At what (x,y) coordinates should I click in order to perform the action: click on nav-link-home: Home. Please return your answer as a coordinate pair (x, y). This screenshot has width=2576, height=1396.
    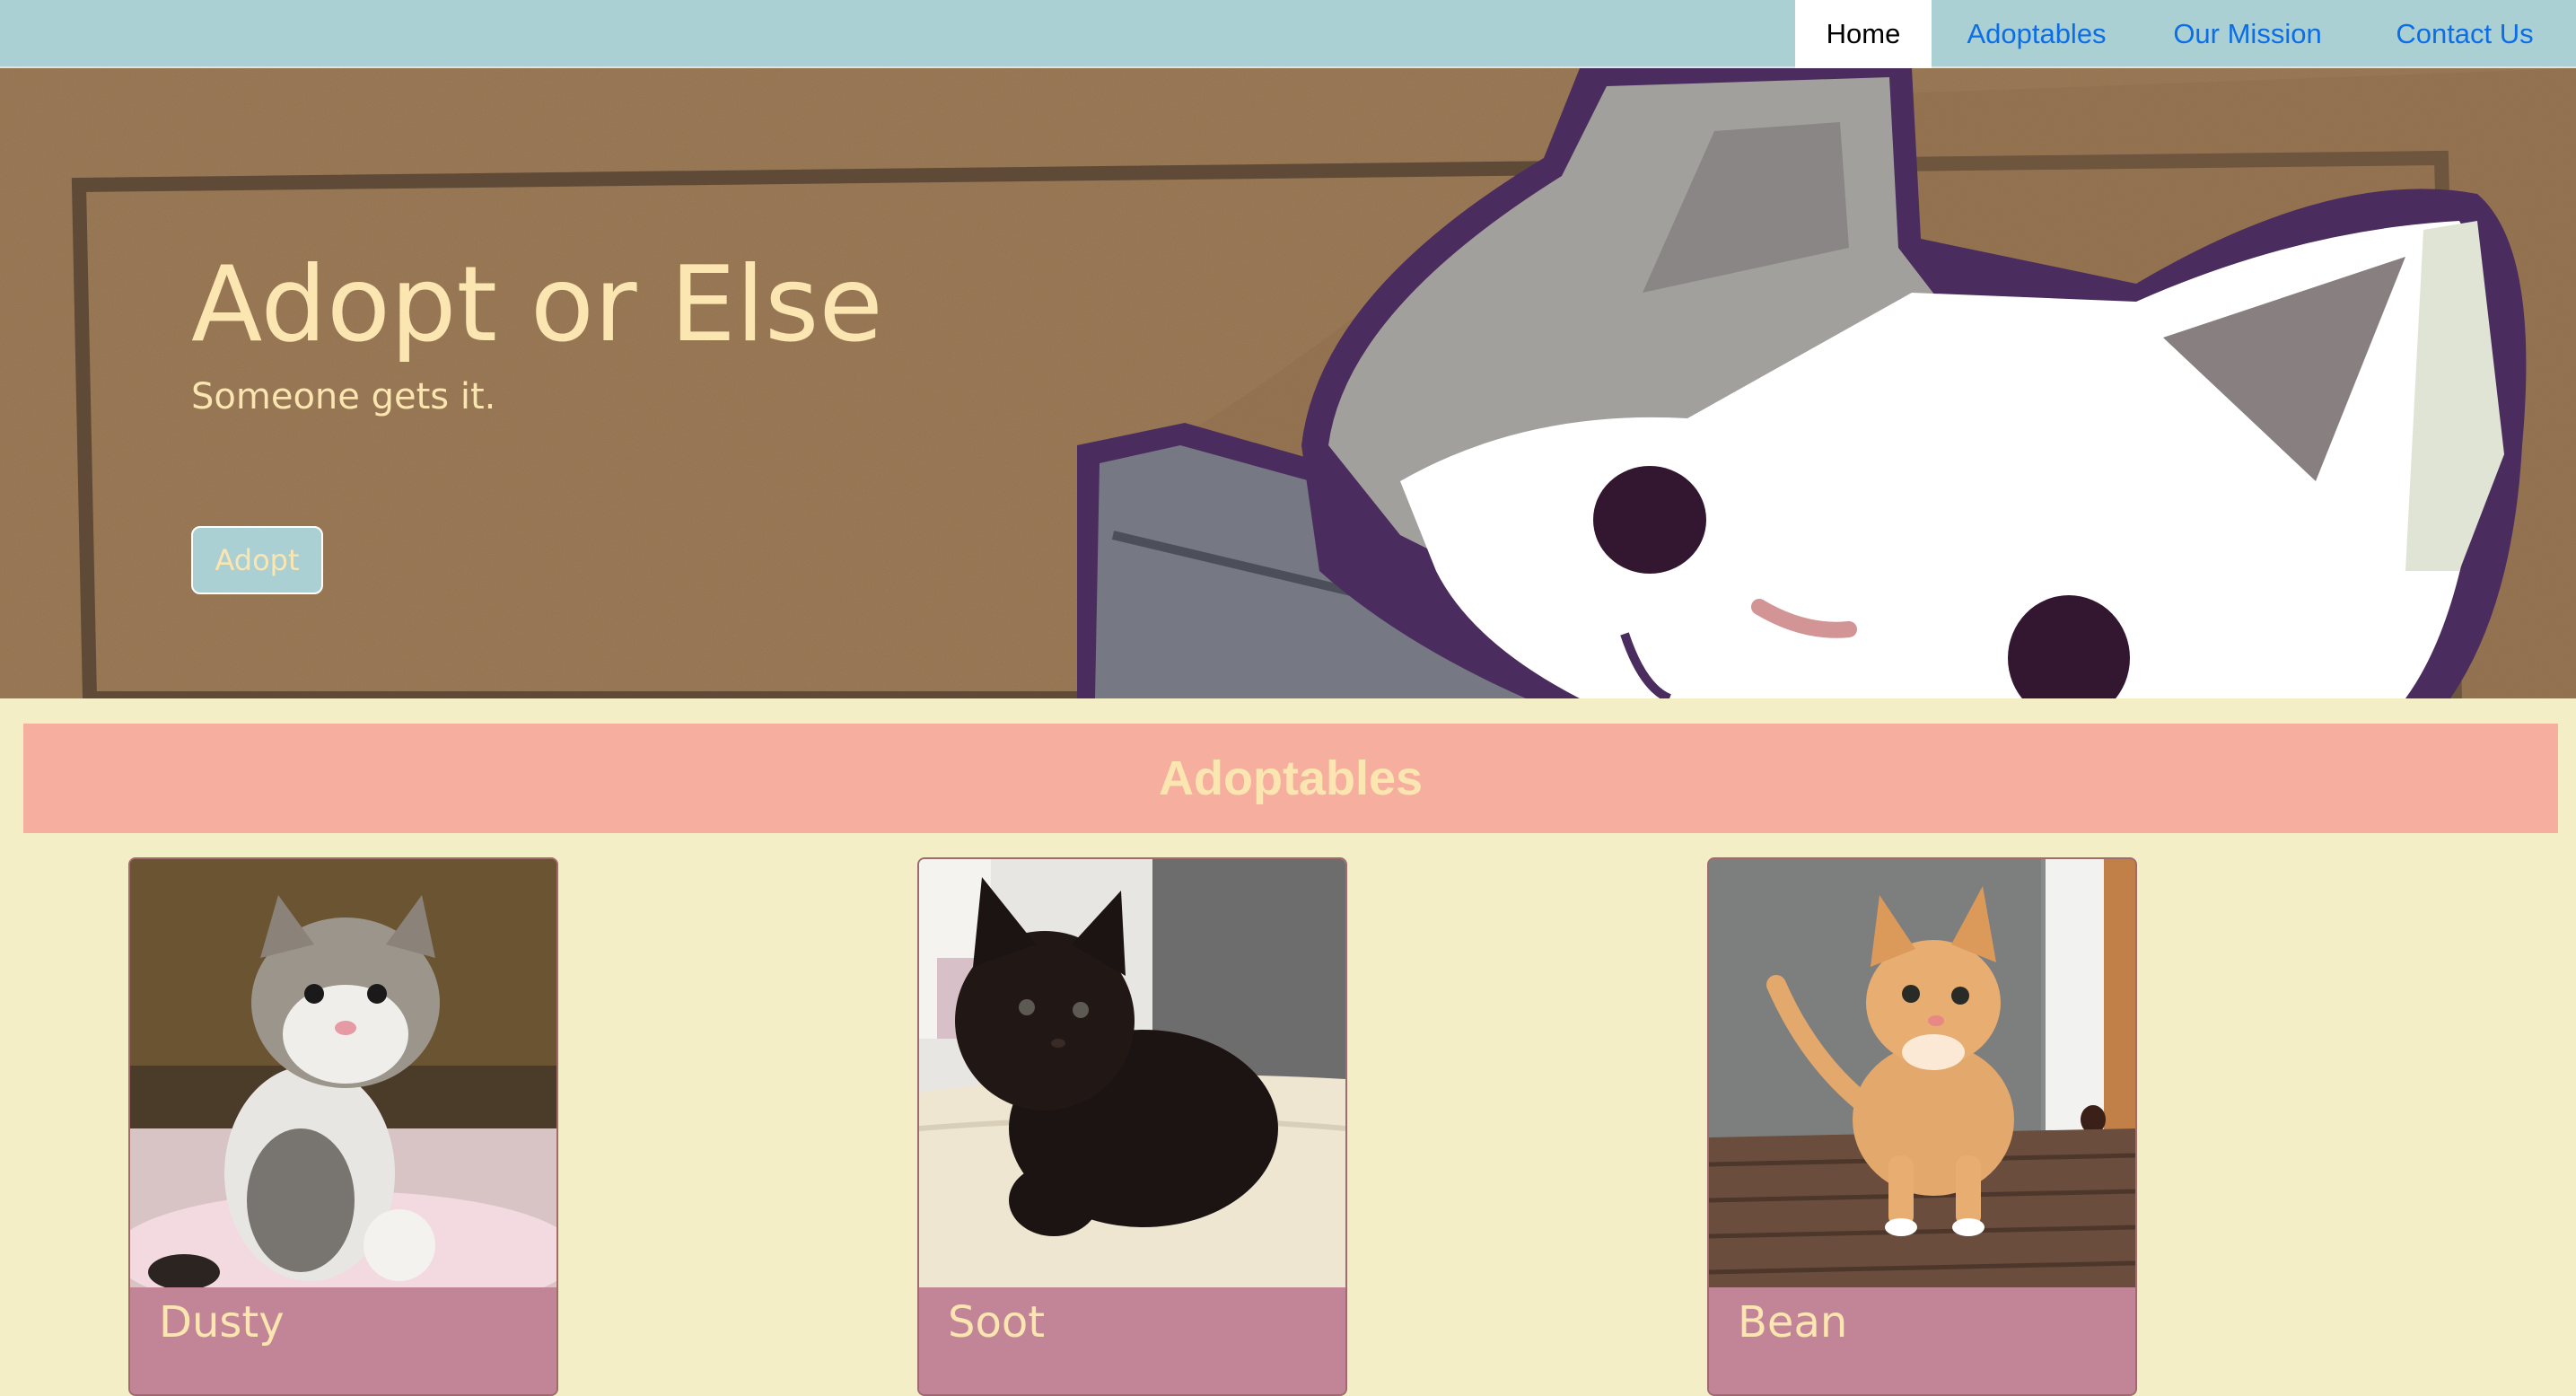
    Looking at the image, I should click on (1863, 34).